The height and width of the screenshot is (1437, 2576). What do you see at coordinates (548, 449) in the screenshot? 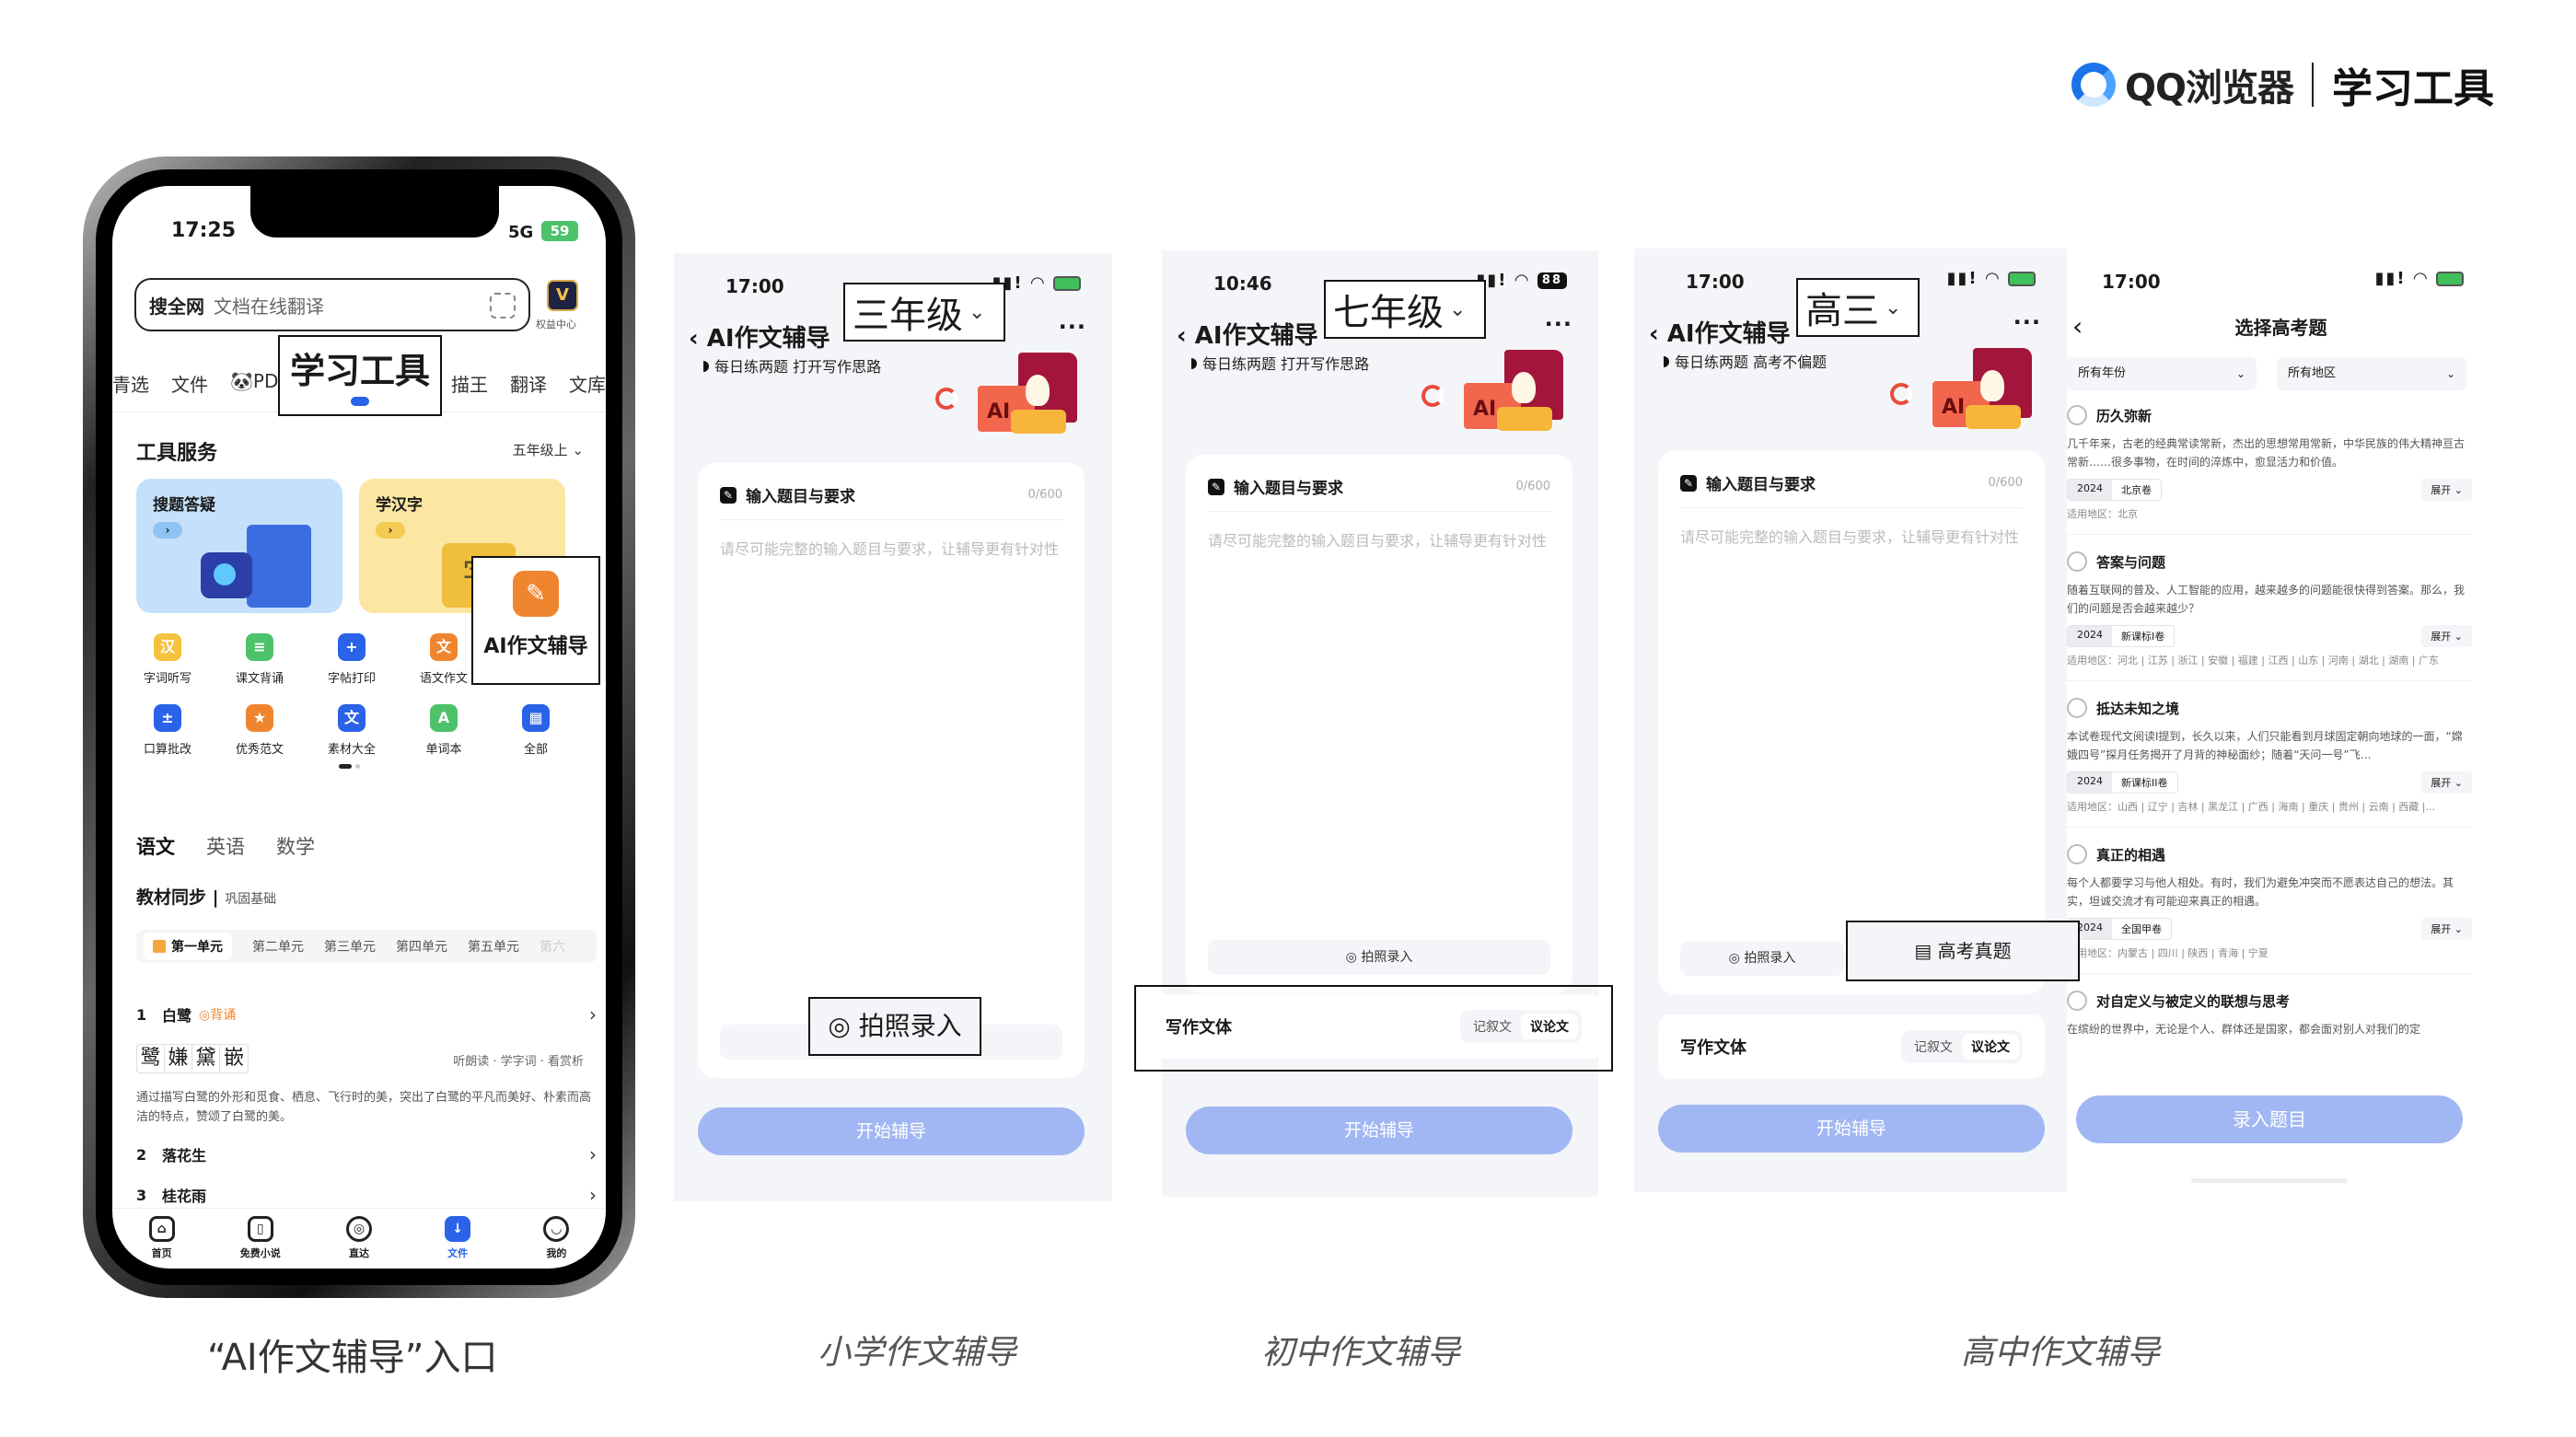
I see `grade-selector: 五年级上 ⌄` at bounding box center [548, 449].